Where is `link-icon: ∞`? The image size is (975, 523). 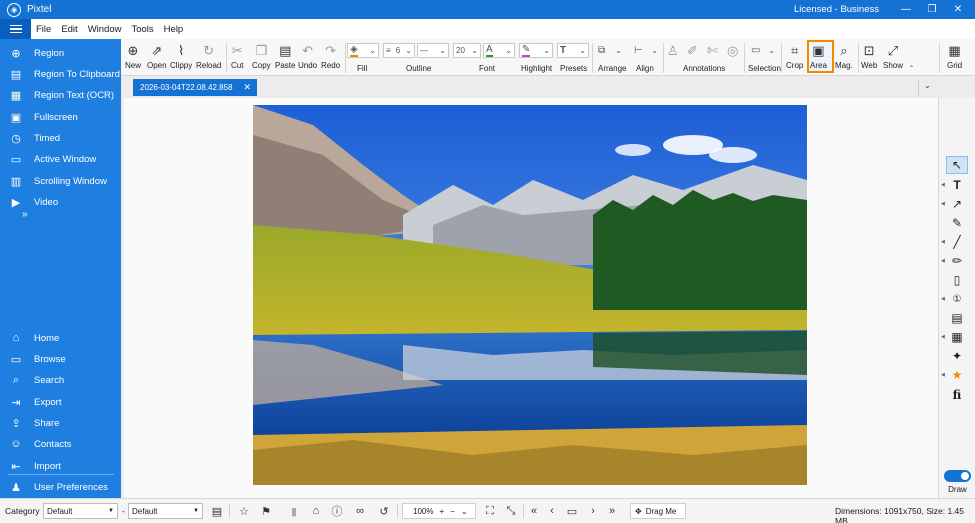
link-icon: ∞ is located at coordinates (360, 511).